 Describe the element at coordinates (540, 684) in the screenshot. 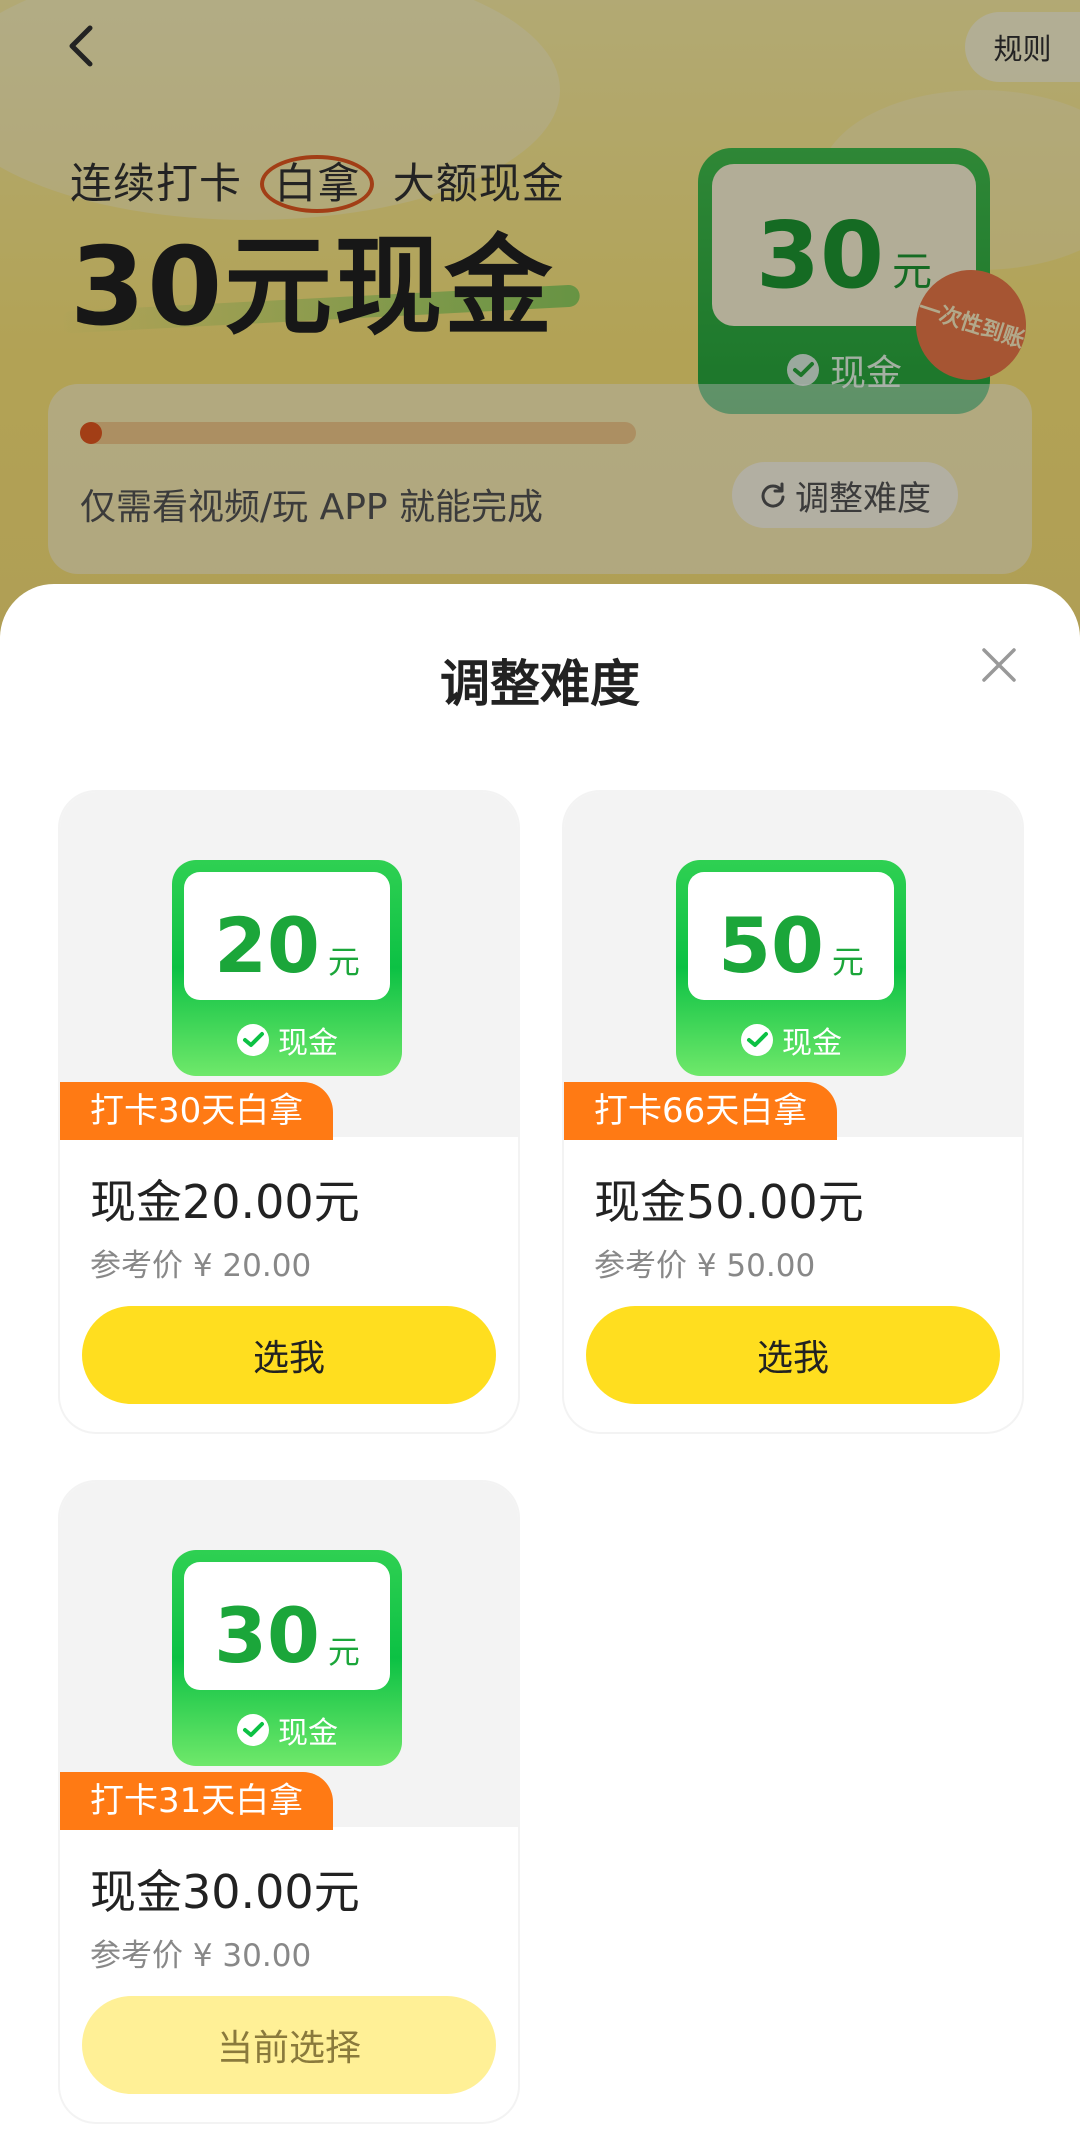

I see `sheet-title: 调整难度` at that location.